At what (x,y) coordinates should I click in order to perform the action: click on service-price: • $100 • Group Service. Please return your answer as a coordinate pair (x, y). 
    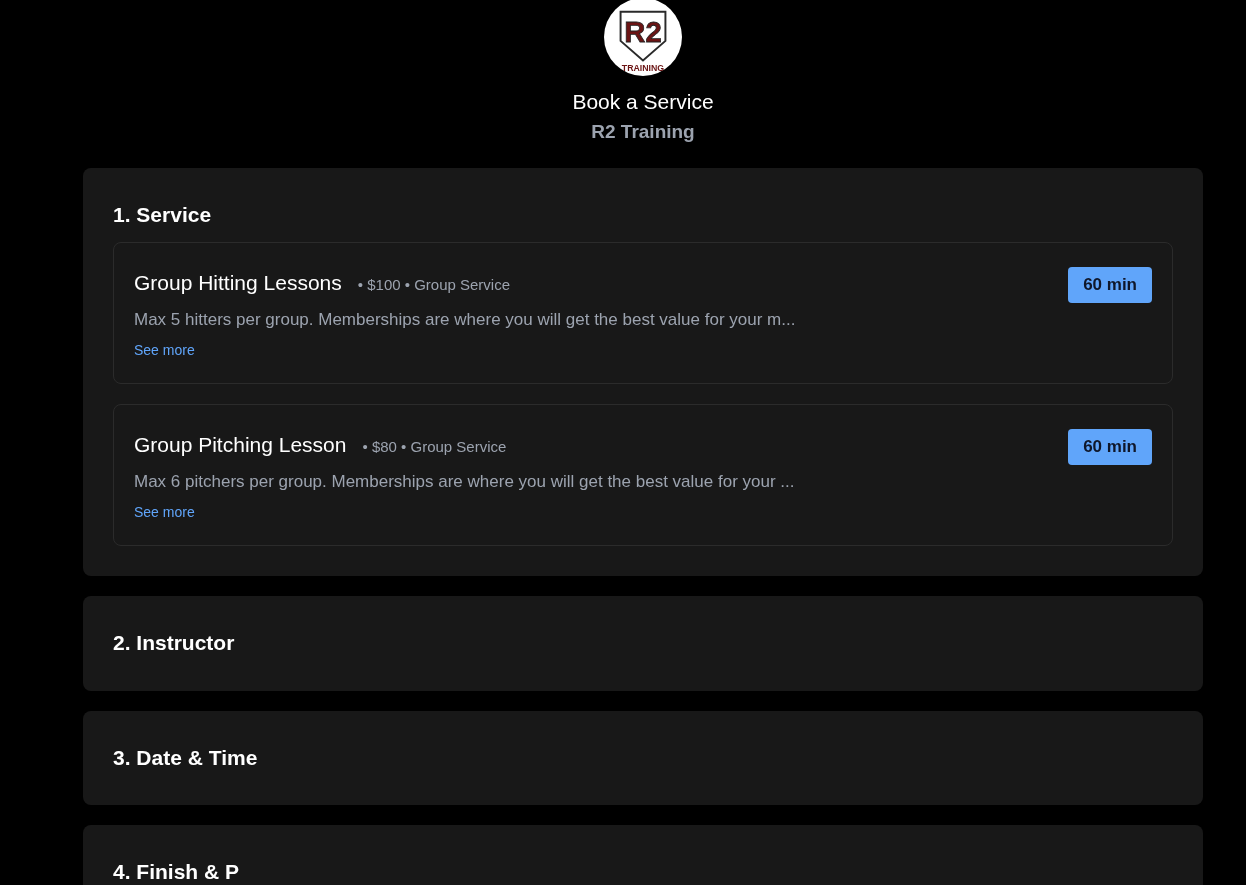
    Looking at the image, I should click on (434, 285).